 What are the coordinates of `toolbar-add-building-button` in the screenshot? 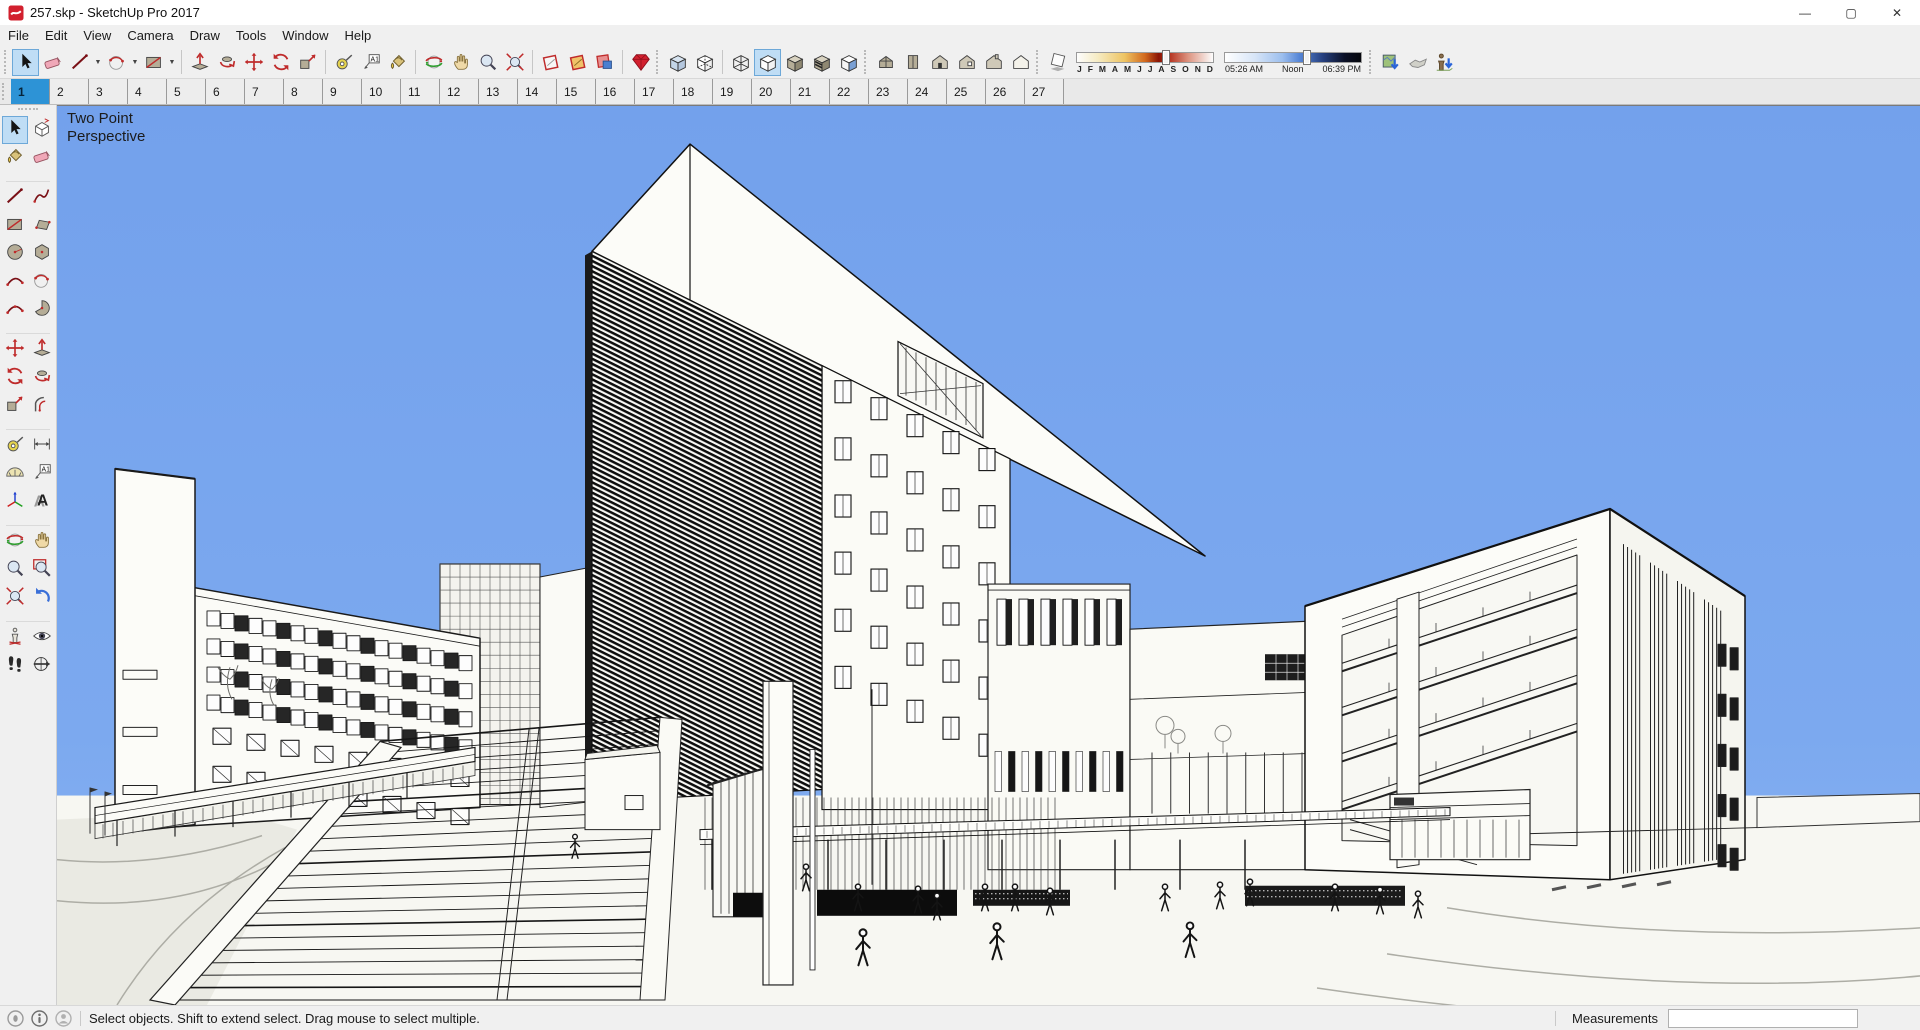 It's located at (1444, 62).